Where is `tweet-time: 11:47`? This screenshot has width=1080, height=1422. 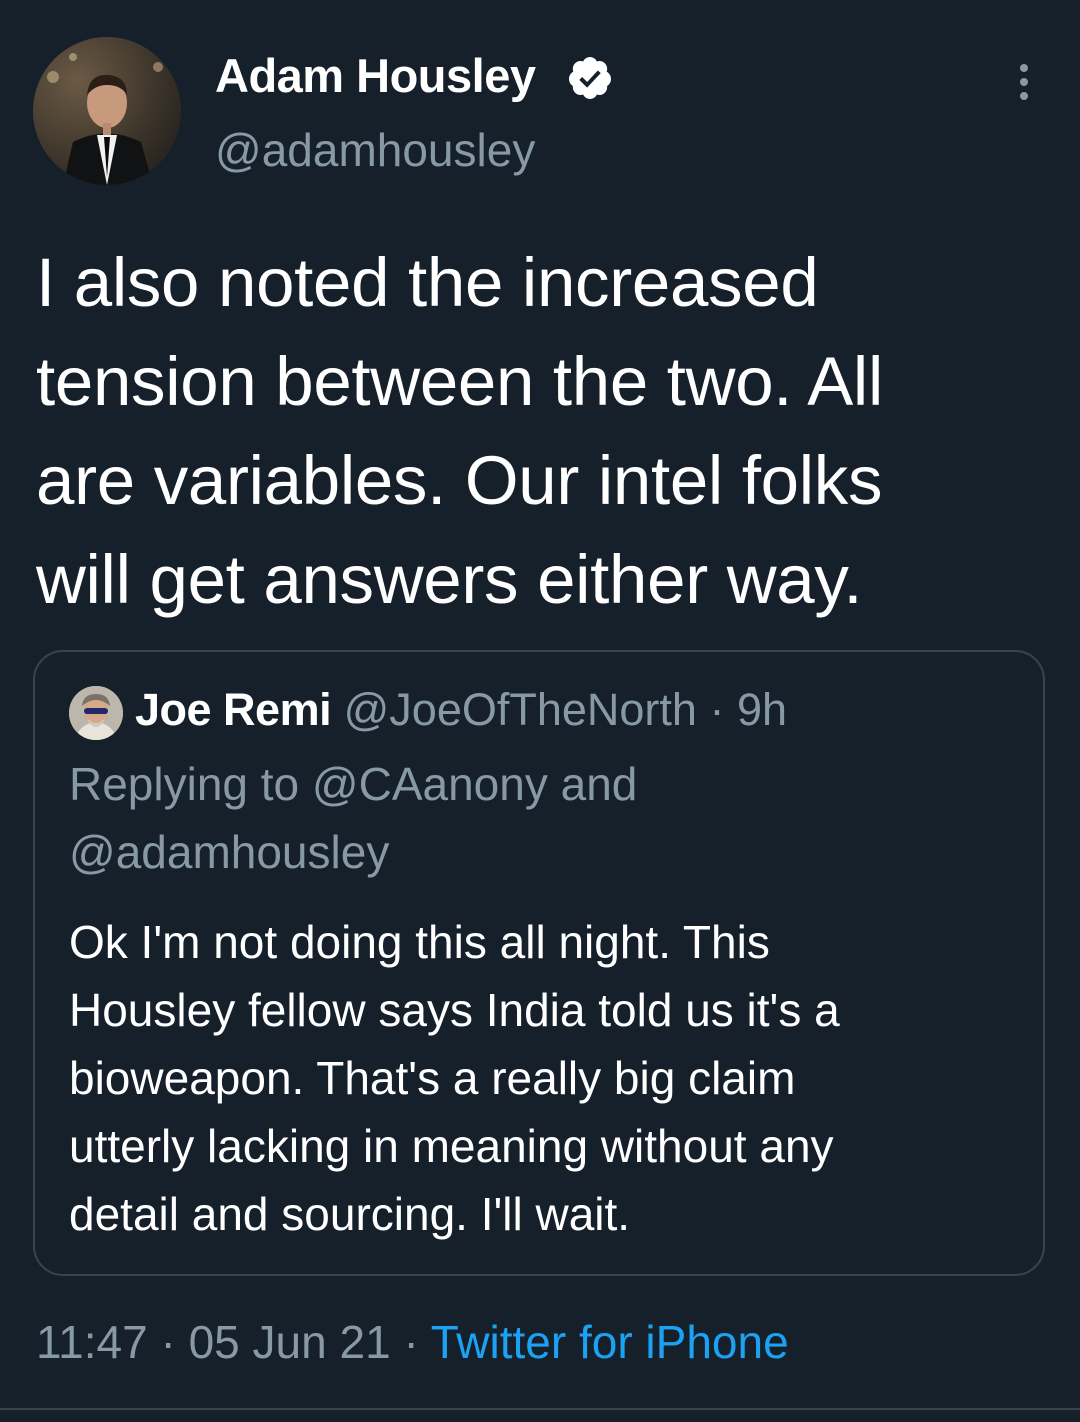
tweet-time: 11:47 is located at coordinates (92, 1342).